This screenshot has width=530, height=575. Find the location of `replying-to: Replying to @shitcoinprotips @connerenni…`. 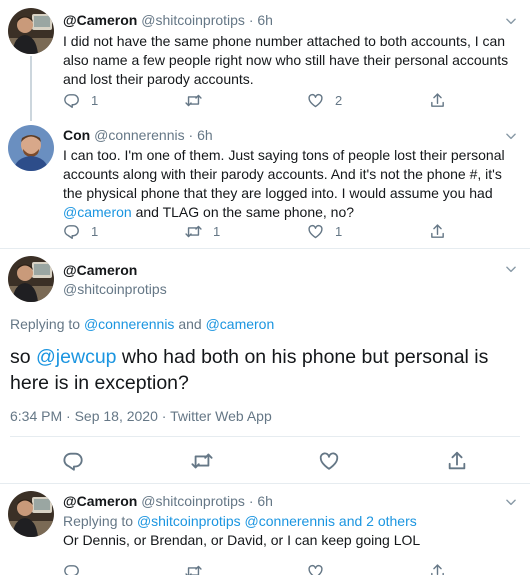

replying-to: Replying to @shitcoinprotips @connerenni… is located at coordinates (290, 521).